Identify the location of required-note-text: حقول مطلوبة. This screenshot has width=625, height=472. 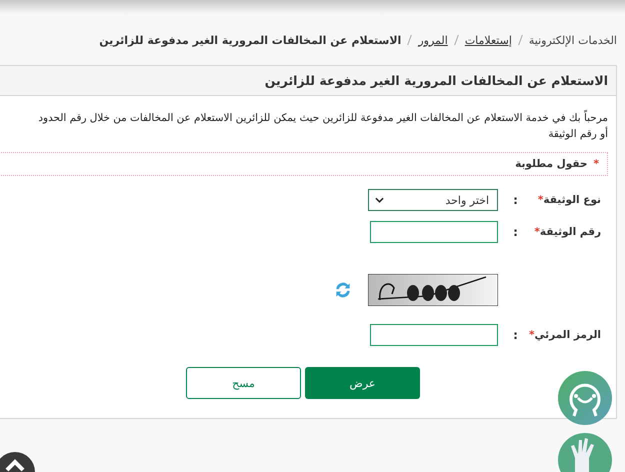
(551, 164).